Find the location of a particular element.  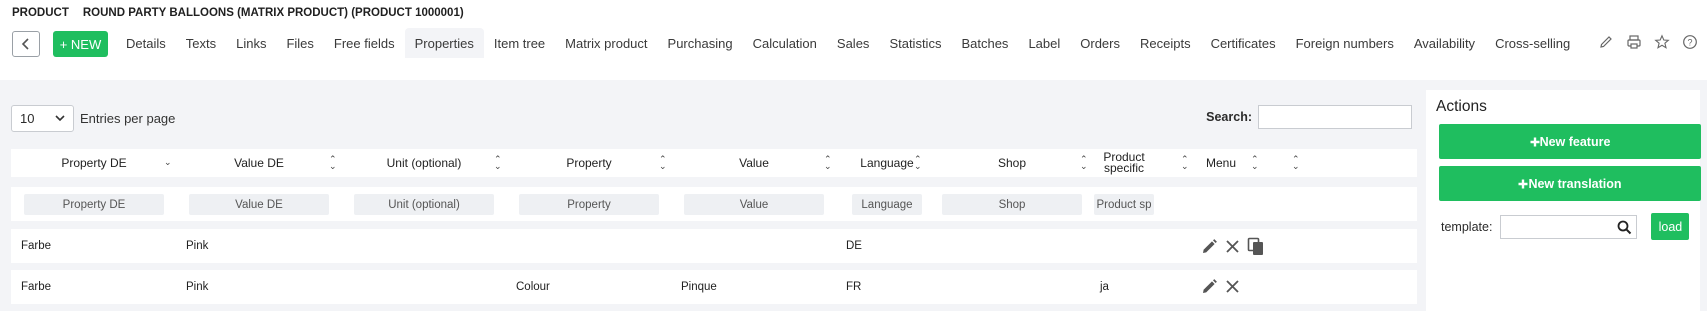

column-filter-input: Shop is located at coordinates (1012, 204).